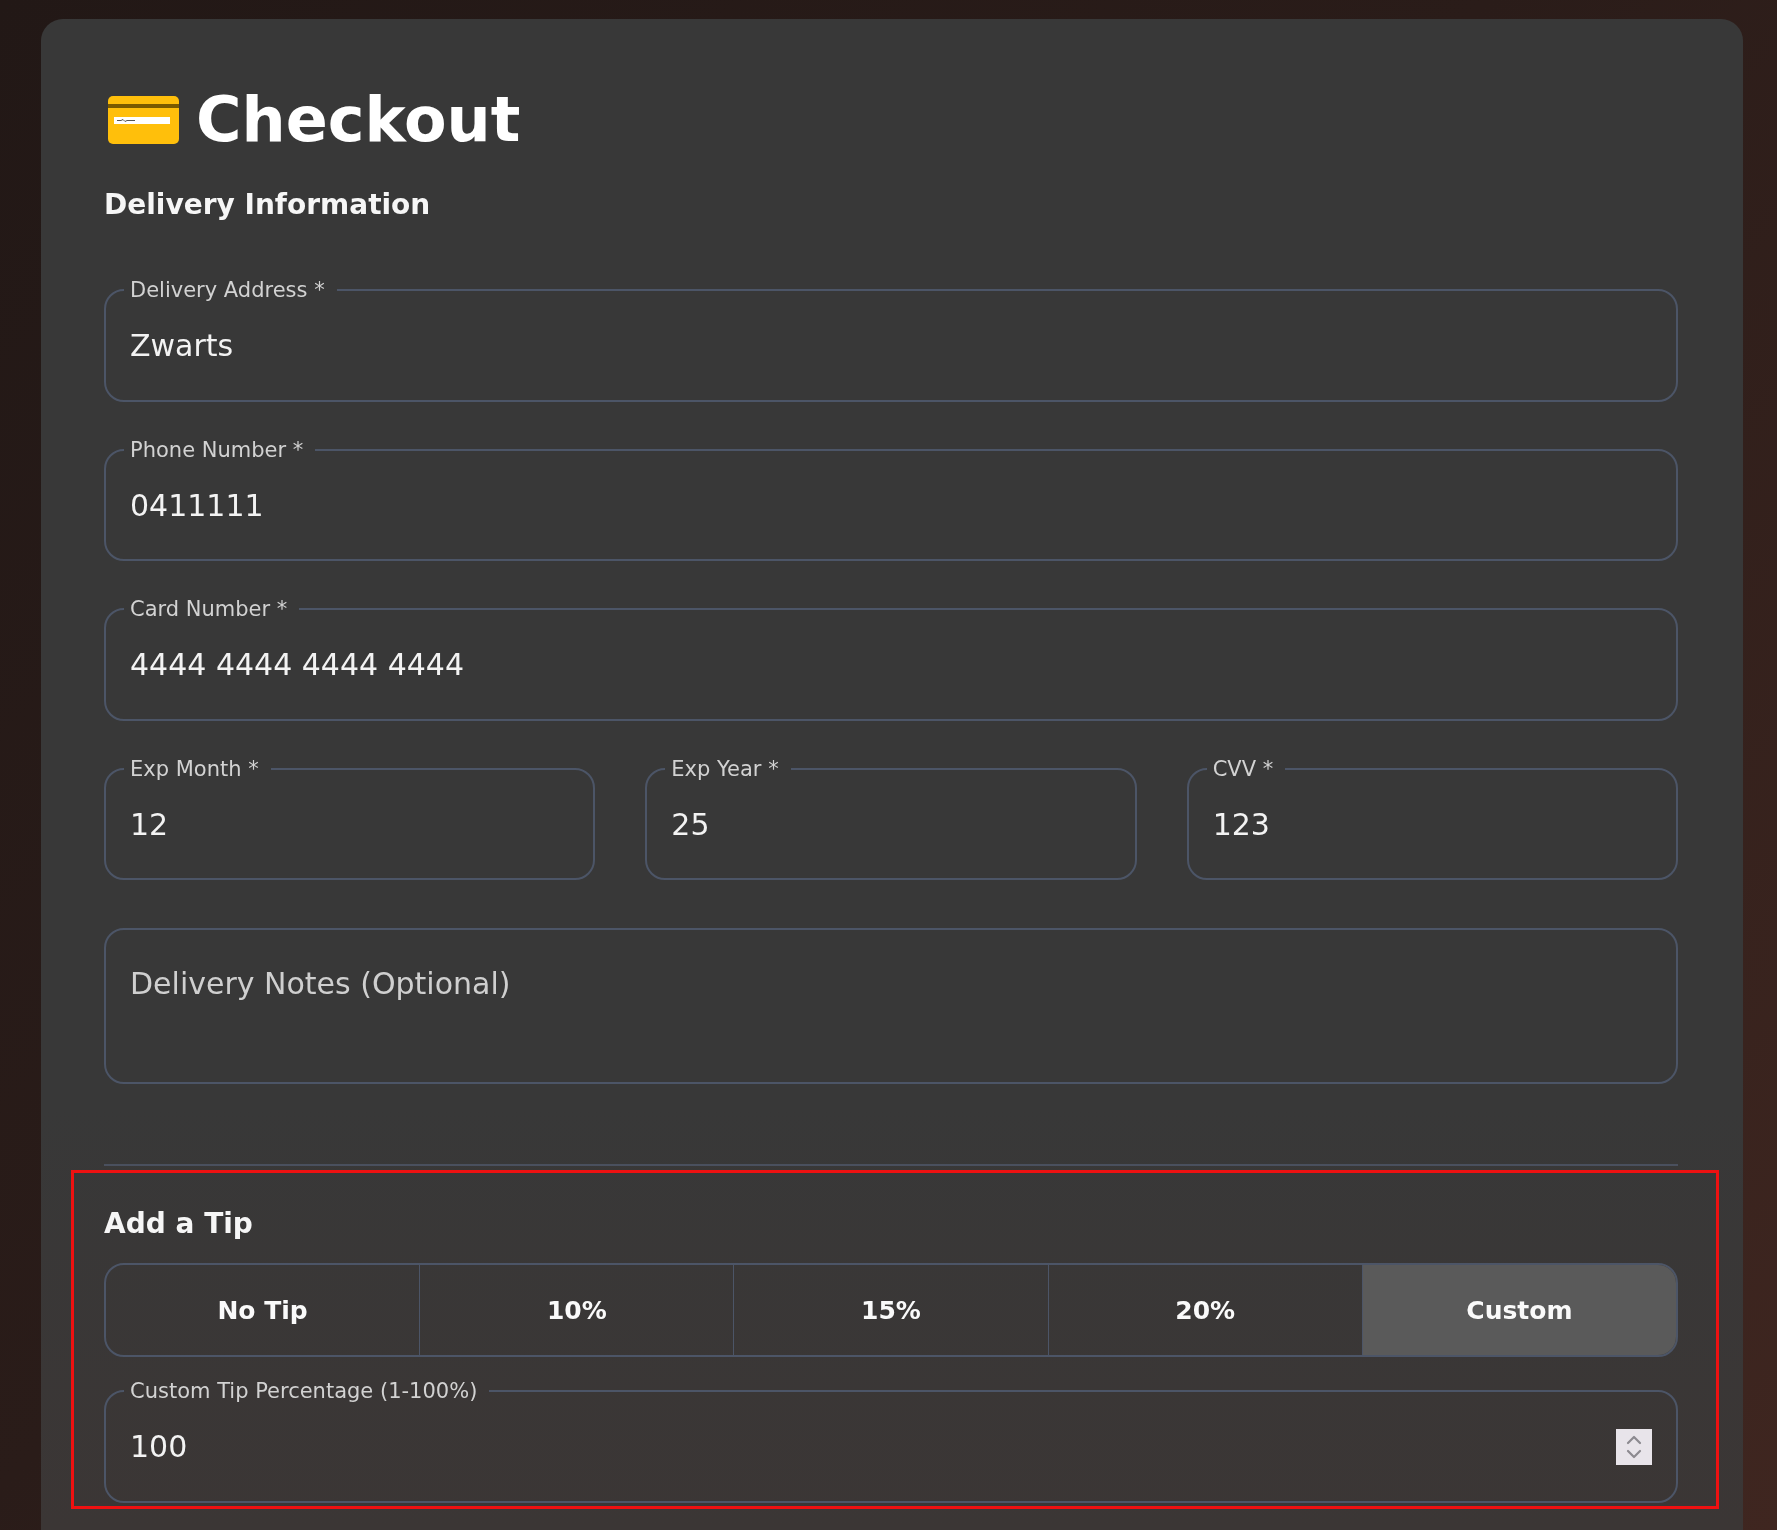 This screenshot has height=1530, width=1777. What do you see at coordinates (227, 290) in the screenshot?
I see `field-label: Delivery Address *` at bounding box center [227, 290].